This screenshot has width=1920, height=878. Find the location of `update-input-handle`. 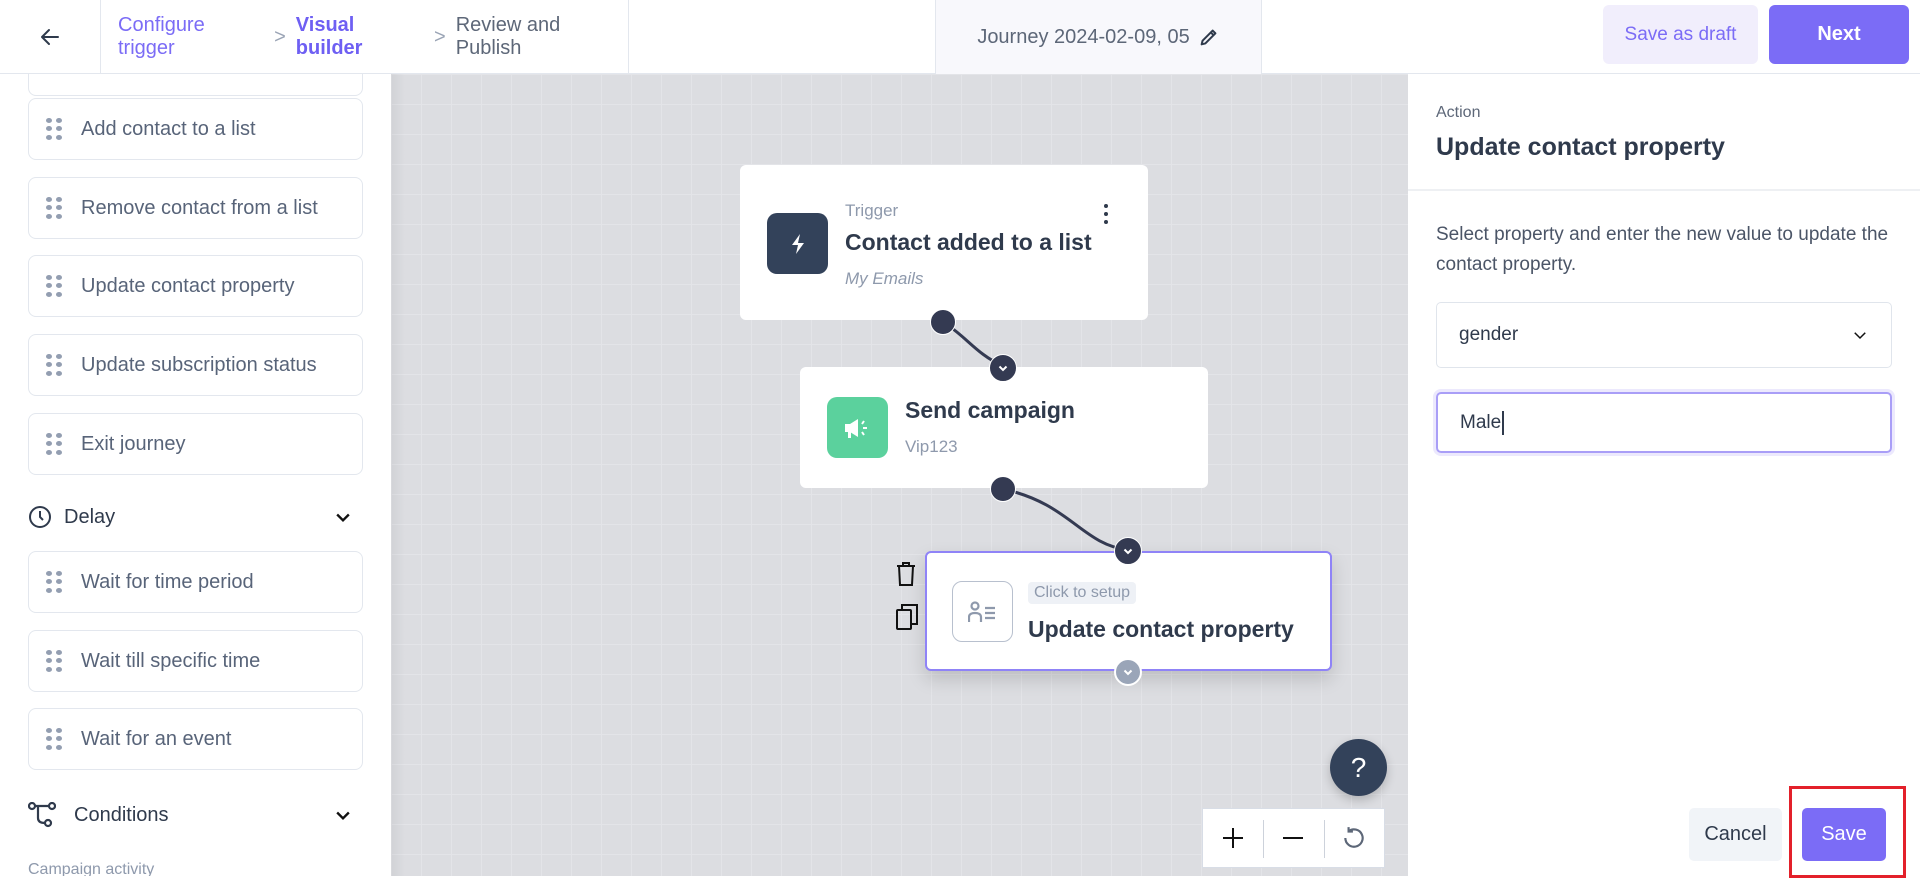

update-input-handle is located at coordinates (1128, 551).